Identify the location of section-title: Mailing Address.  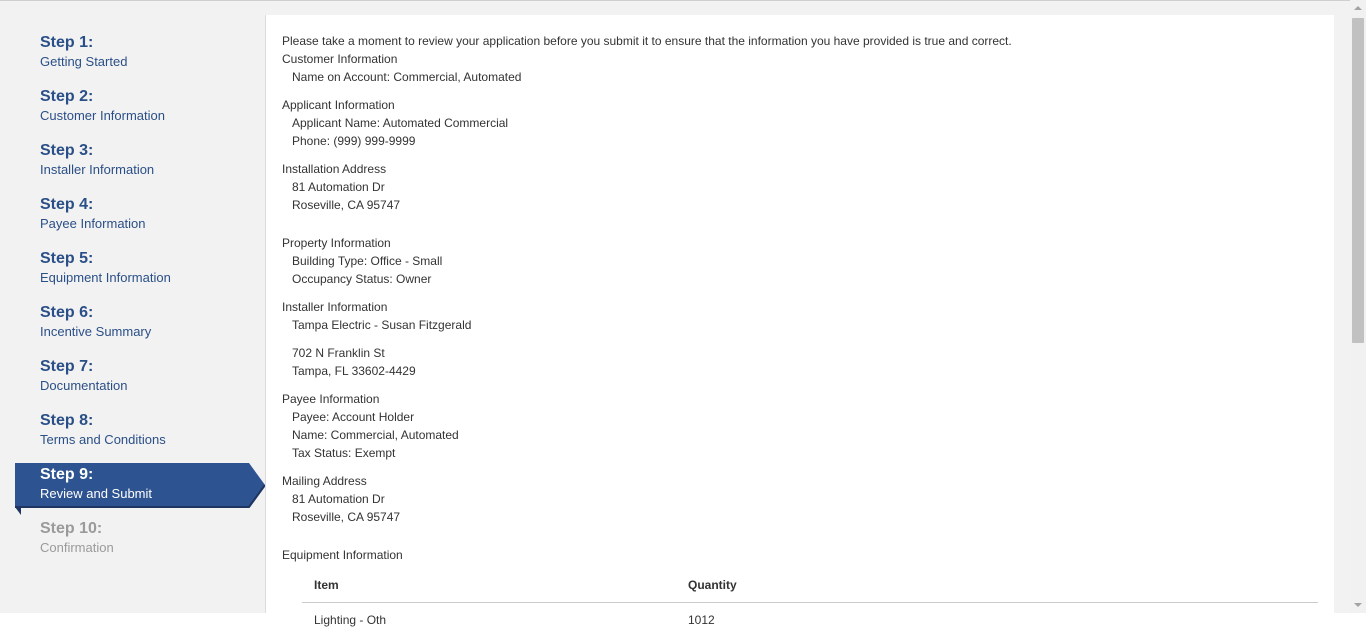
(802, 481).